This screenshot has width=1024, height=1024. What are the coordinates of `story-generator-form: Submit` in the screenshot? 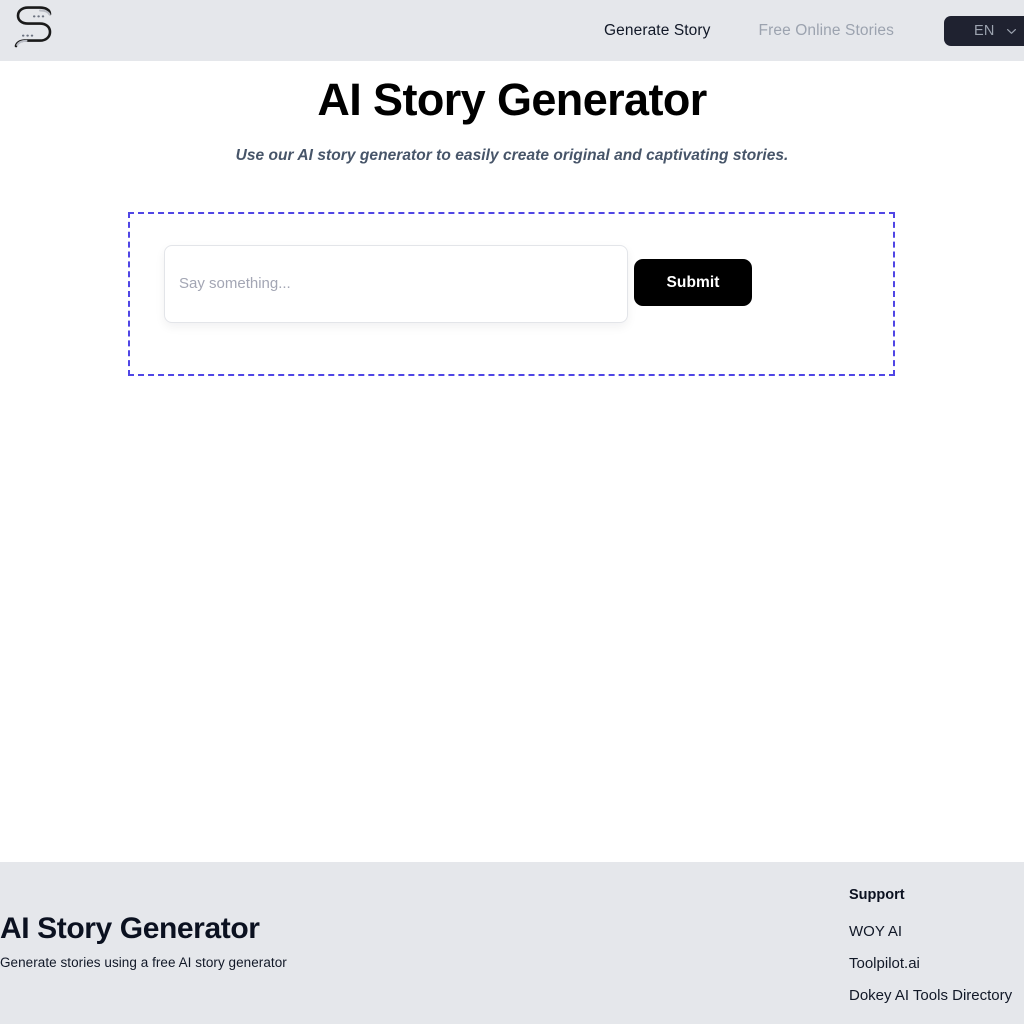 It's located at (458, 284).